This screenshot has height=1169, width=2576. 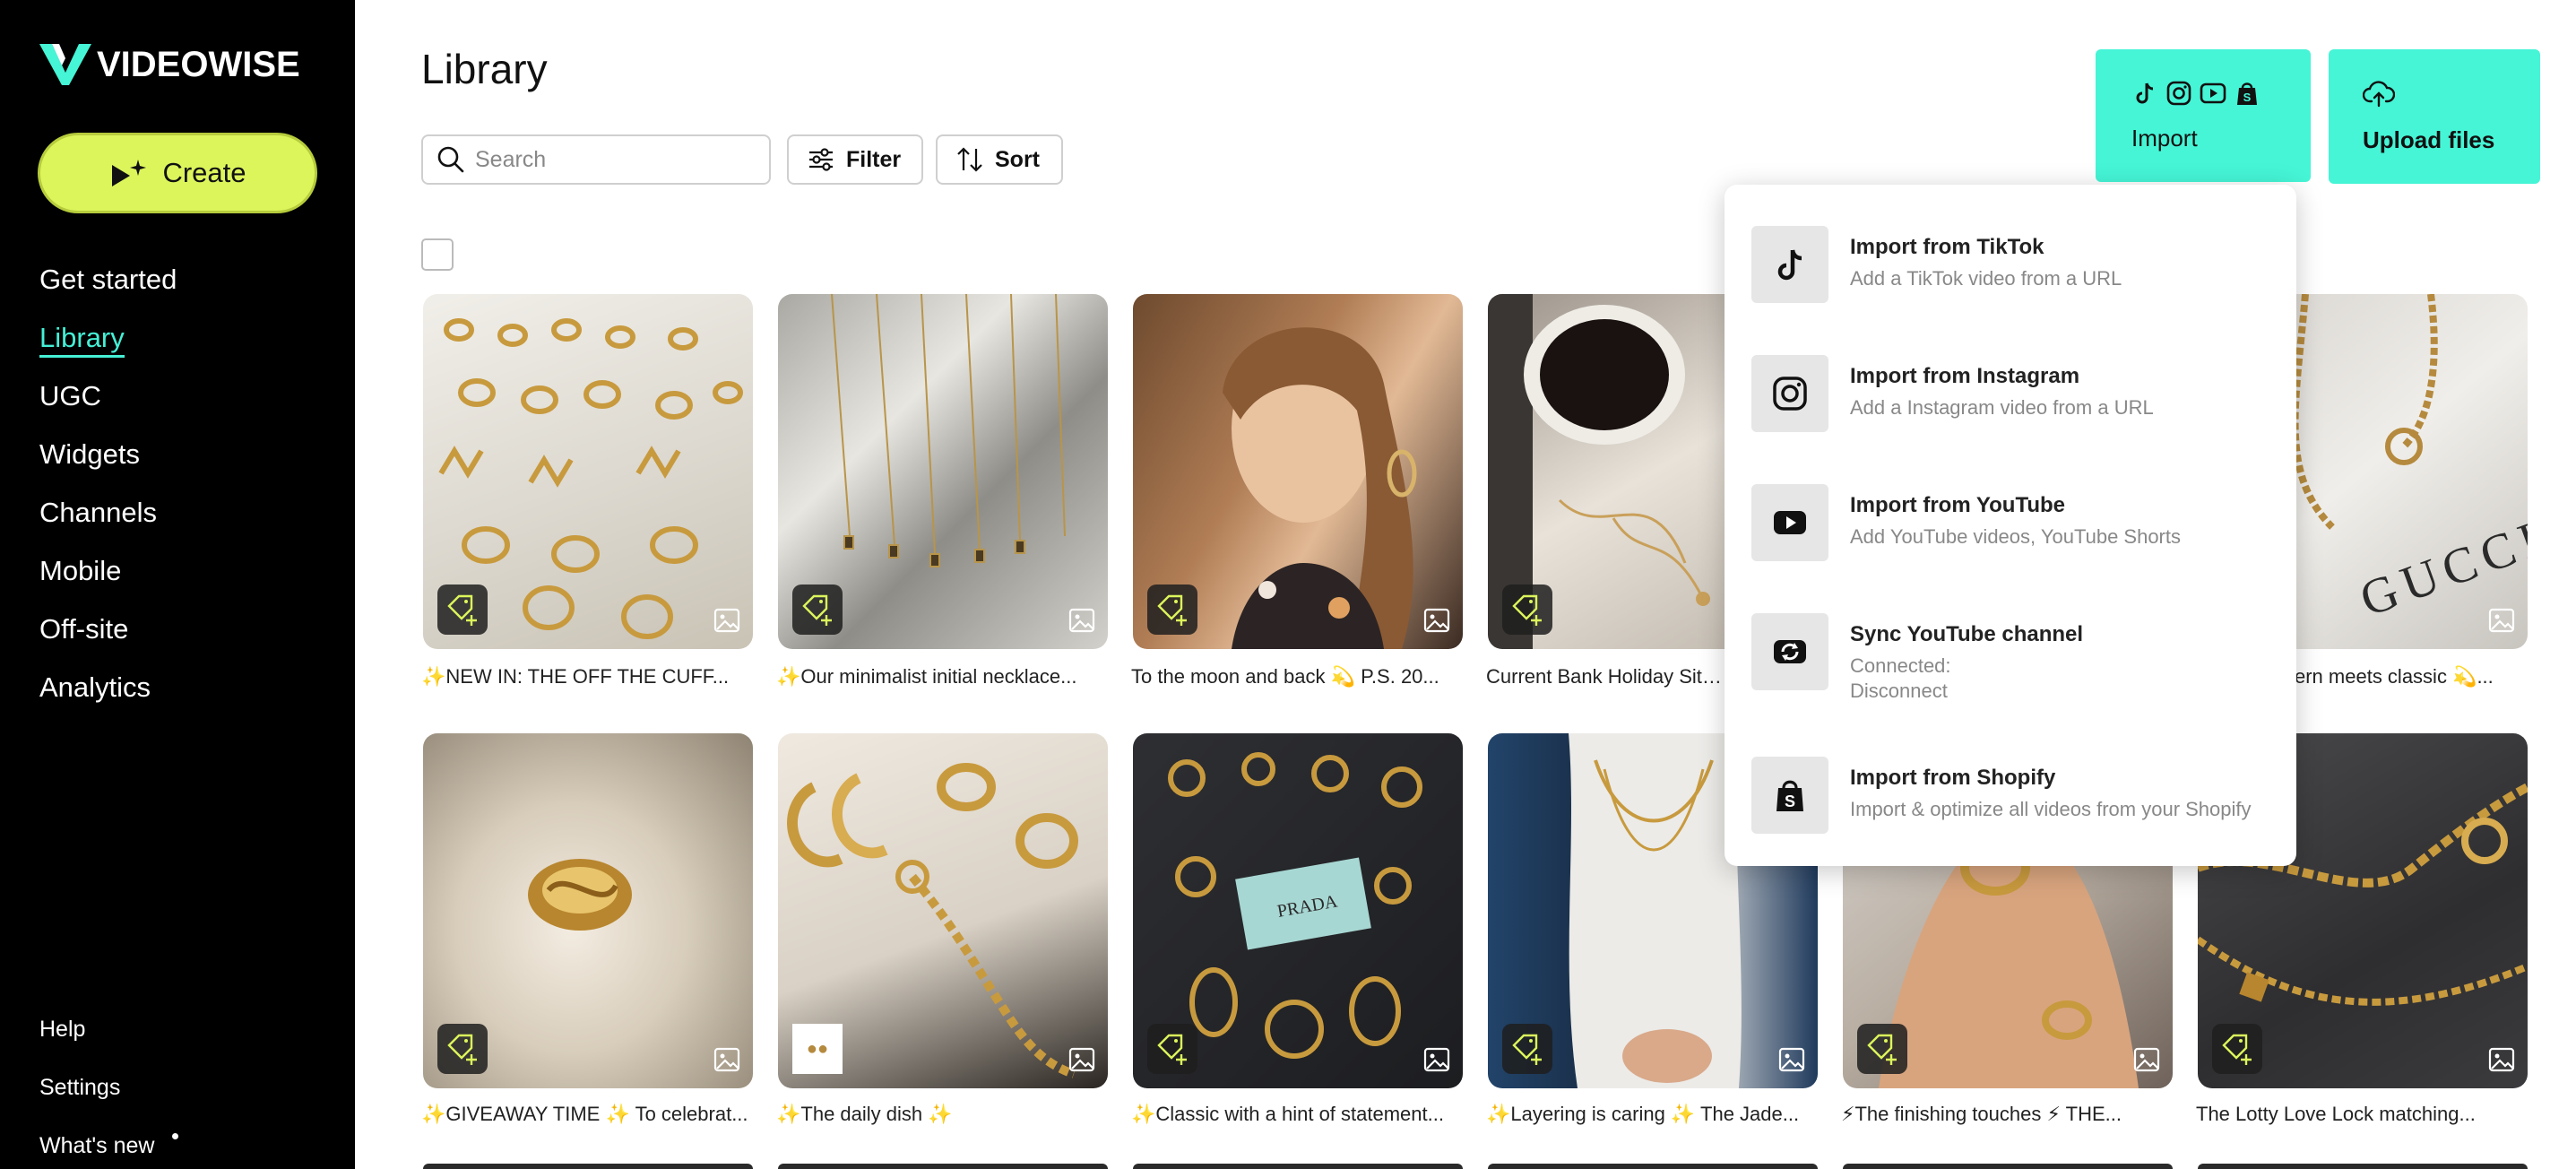 I want to click on video-card: PRADA, so click(x=1298, y=911).